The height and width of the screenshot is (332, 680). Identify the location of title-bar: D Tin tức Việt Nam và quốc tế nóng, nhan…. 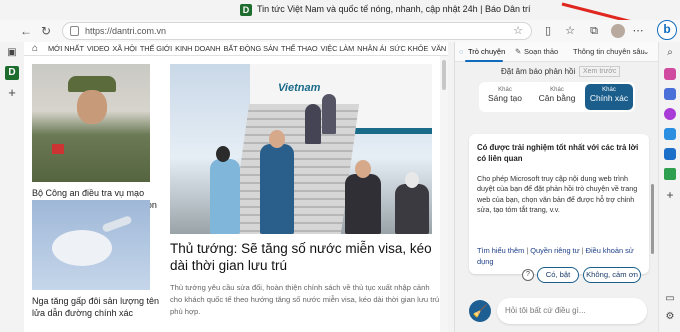
(340, 15).